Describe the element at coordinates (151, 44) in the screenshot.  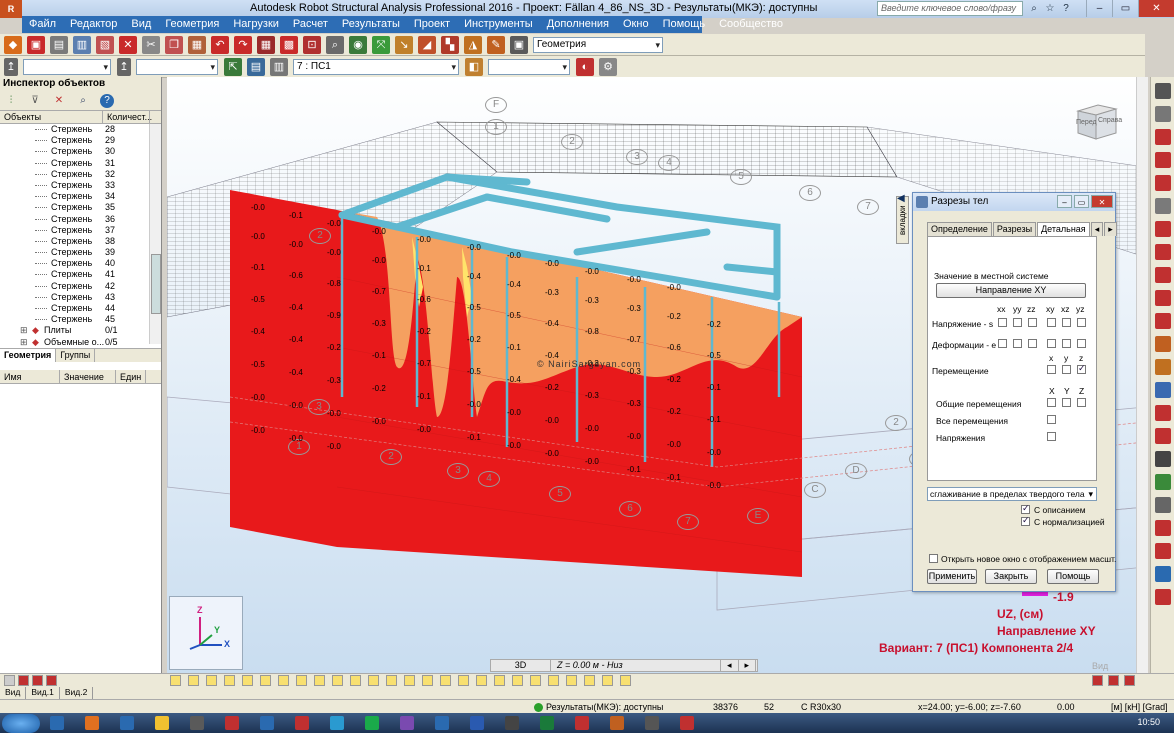
I see `cut-icon: ✂` at that location.